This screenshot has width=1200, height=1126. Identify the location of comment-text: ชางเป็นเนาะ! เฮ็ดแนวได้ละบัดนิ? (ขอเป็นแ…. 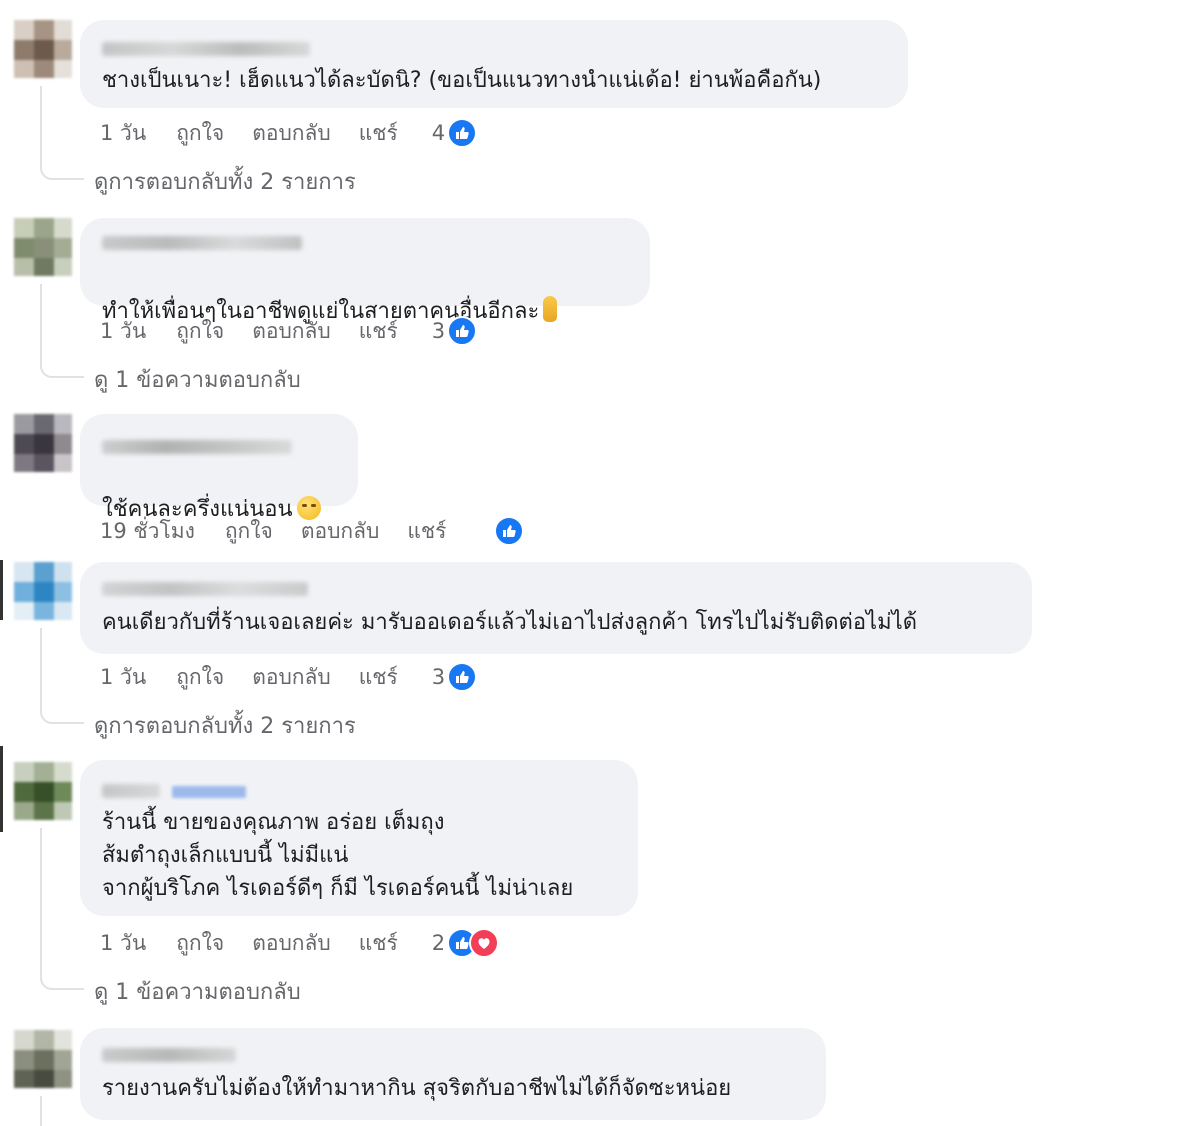
(462, 80).